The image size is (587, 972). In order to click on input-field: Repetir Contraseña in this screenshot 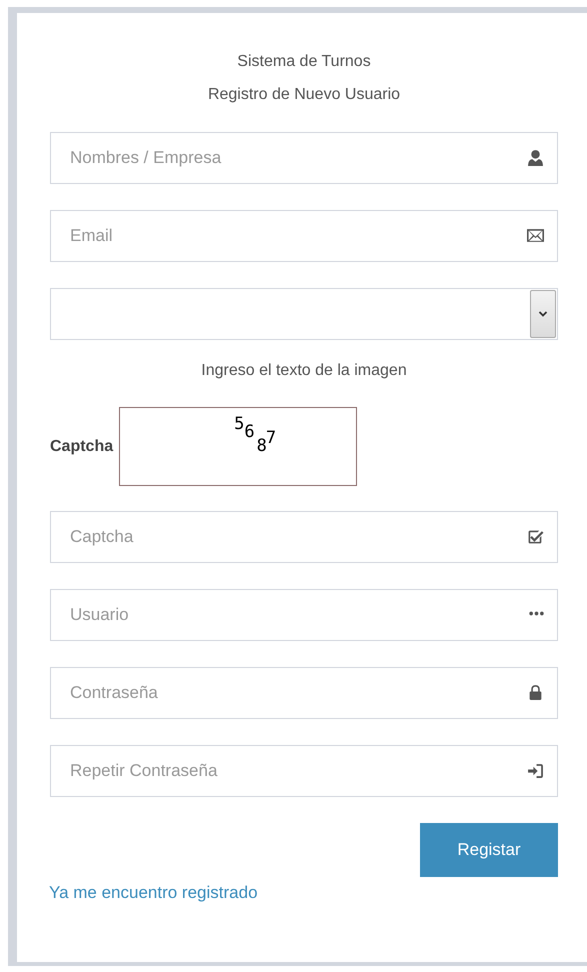, I will do `click(304, 771)`.